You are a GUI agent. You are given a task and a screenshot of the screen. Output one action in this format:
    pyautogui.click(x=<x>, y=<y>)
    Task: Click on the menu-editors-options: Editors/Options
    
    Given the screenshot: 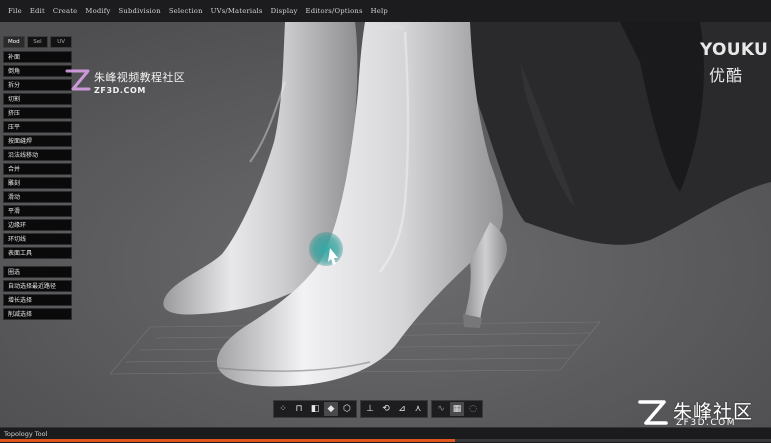 What is the action you would take?
    pyautogui.click(x=334, y=11)
    